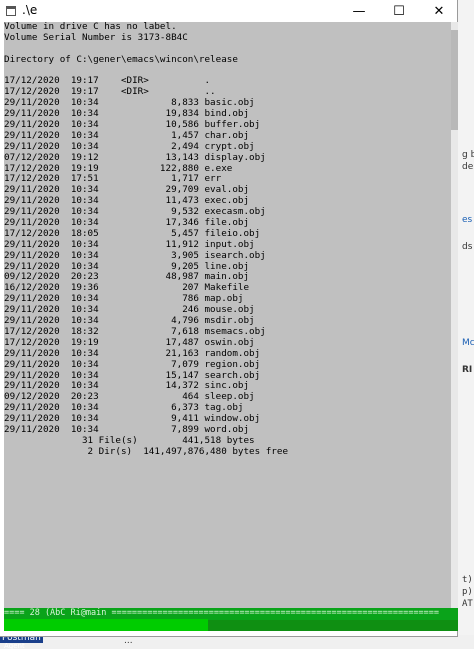  I want to click on console-line: 29/11/2020 10:34 21,163 random.obj, so click(132, 353).